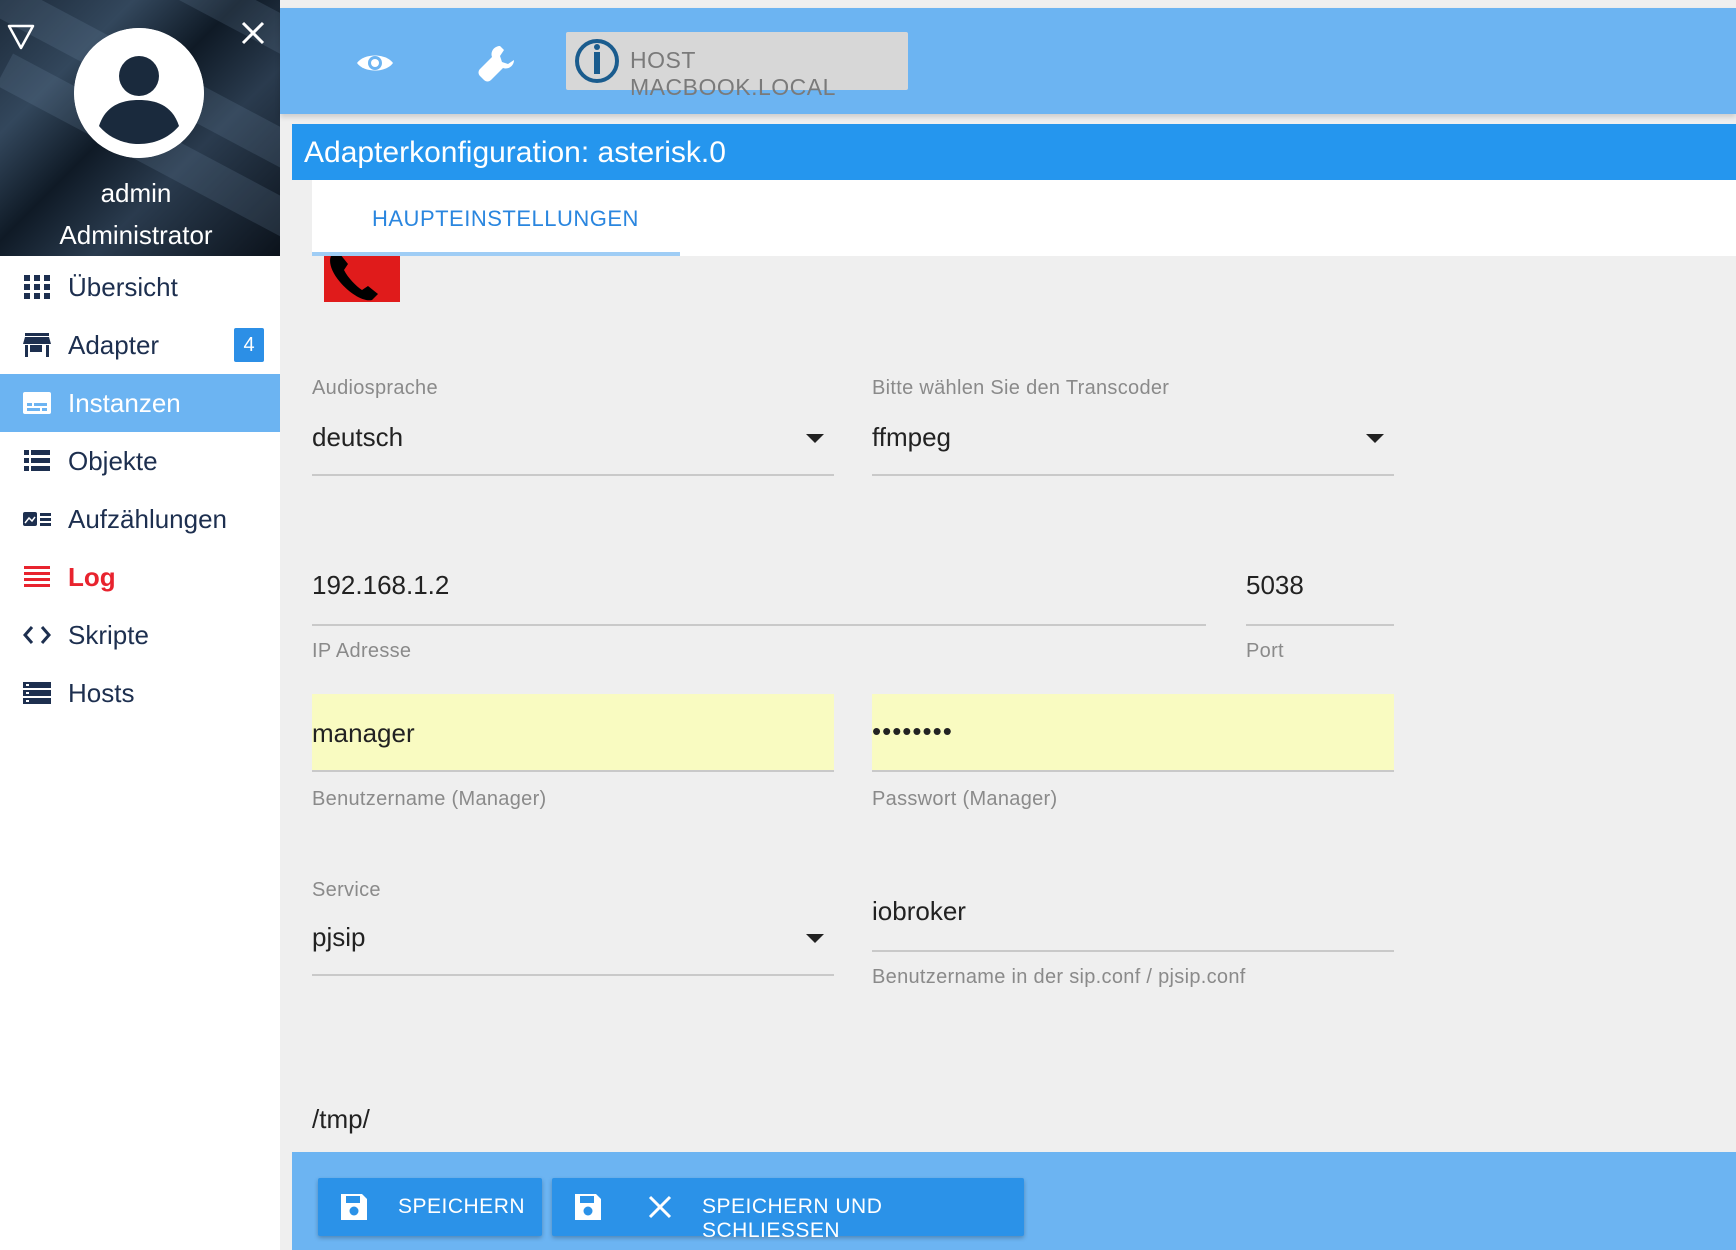 This screenshot has width=1736, height=1250. What do you see at coordinates (429, 799) in the screenshot?
I see `manager-username-label: Benutzername (Manager)` at bounding box center [429, 799].